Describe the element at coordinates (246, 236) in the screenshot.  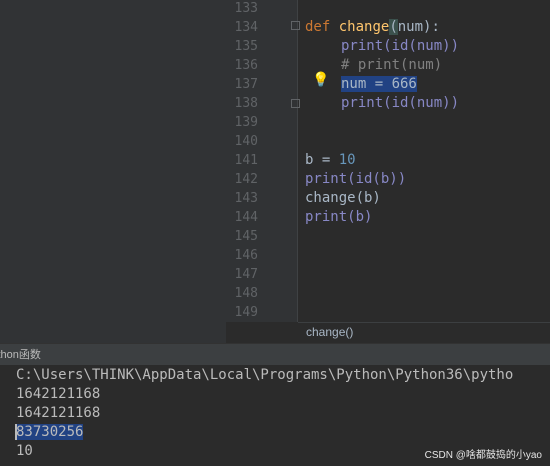
I see `line-number: 145` at that location.